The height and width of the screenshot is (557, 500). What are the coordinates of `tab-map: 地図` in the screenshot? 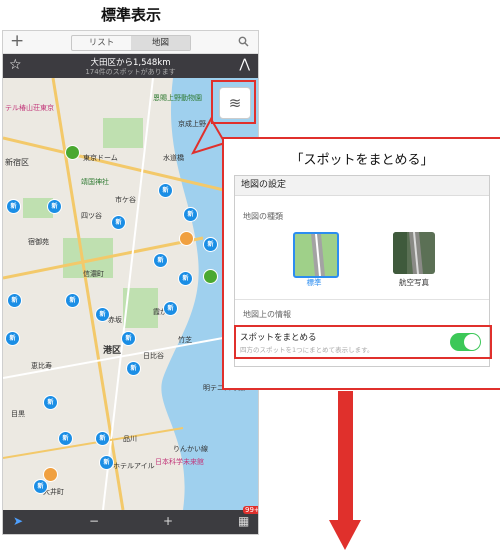 It's located at (160, 43).